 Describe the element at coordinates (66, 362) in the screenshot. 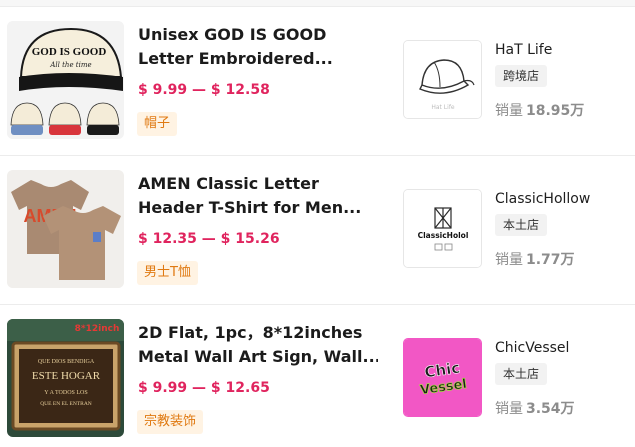

I see `sign-line-1: QUE DIOS BENDIGA` at that location.